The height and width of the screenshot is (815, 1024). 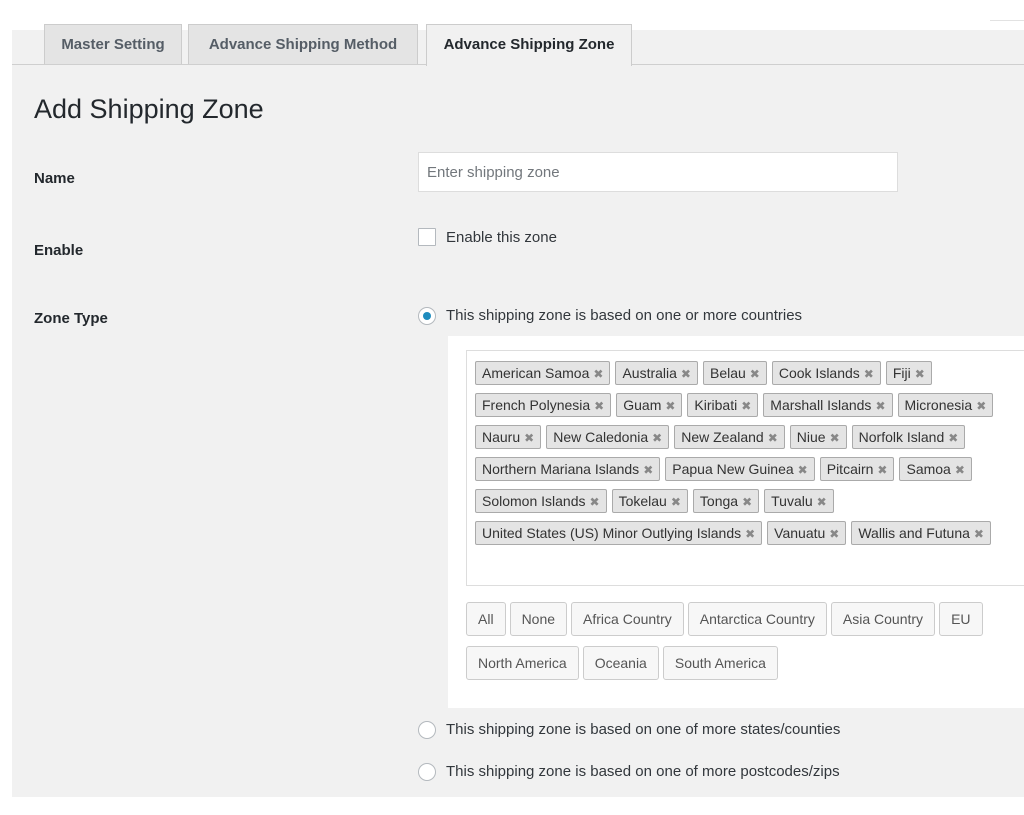 What do you see at coordinates (54, 178) in the screenshot?
I see `name-label: Name` at bounding box center [54, 178].